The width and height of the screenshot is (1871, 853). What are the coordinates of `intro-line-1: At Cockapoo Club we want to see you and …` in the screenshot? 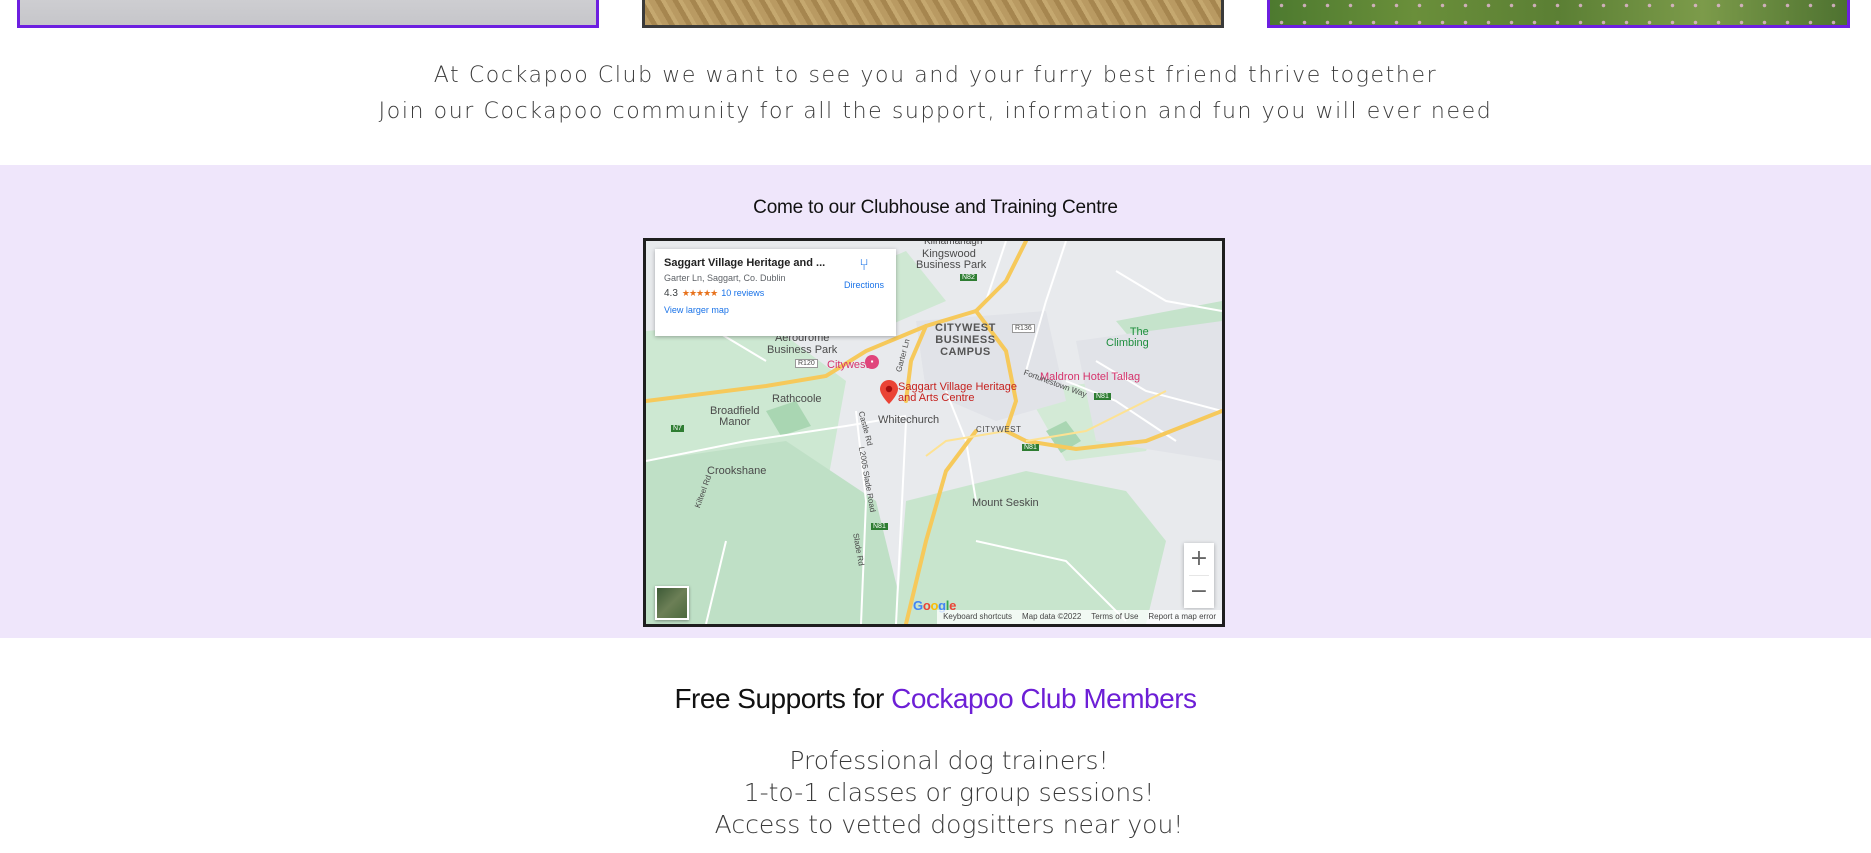 It's located at (935, 75).